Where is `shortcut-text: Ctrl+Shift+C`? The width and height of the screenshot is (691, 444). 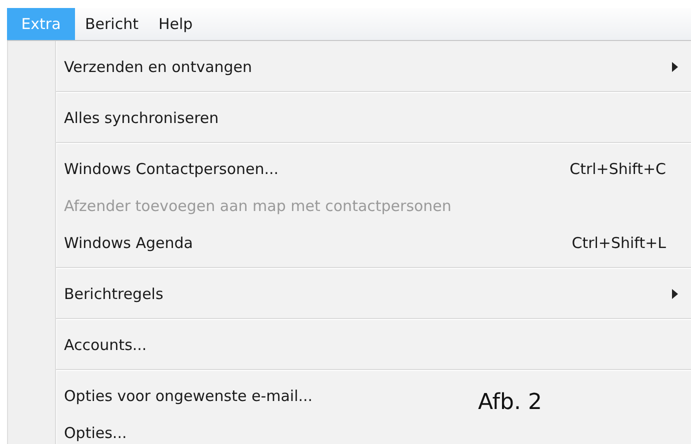 shortcut-text: Ctrl+Shift+C is located at coordinates (618, 169).